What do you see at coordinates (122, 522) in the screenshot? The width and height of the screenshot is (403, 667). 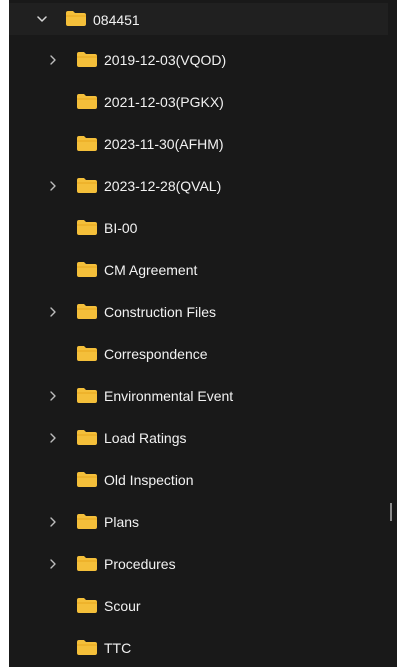 I see `tree-item-label: Plans` at bounding box center [122, 522].